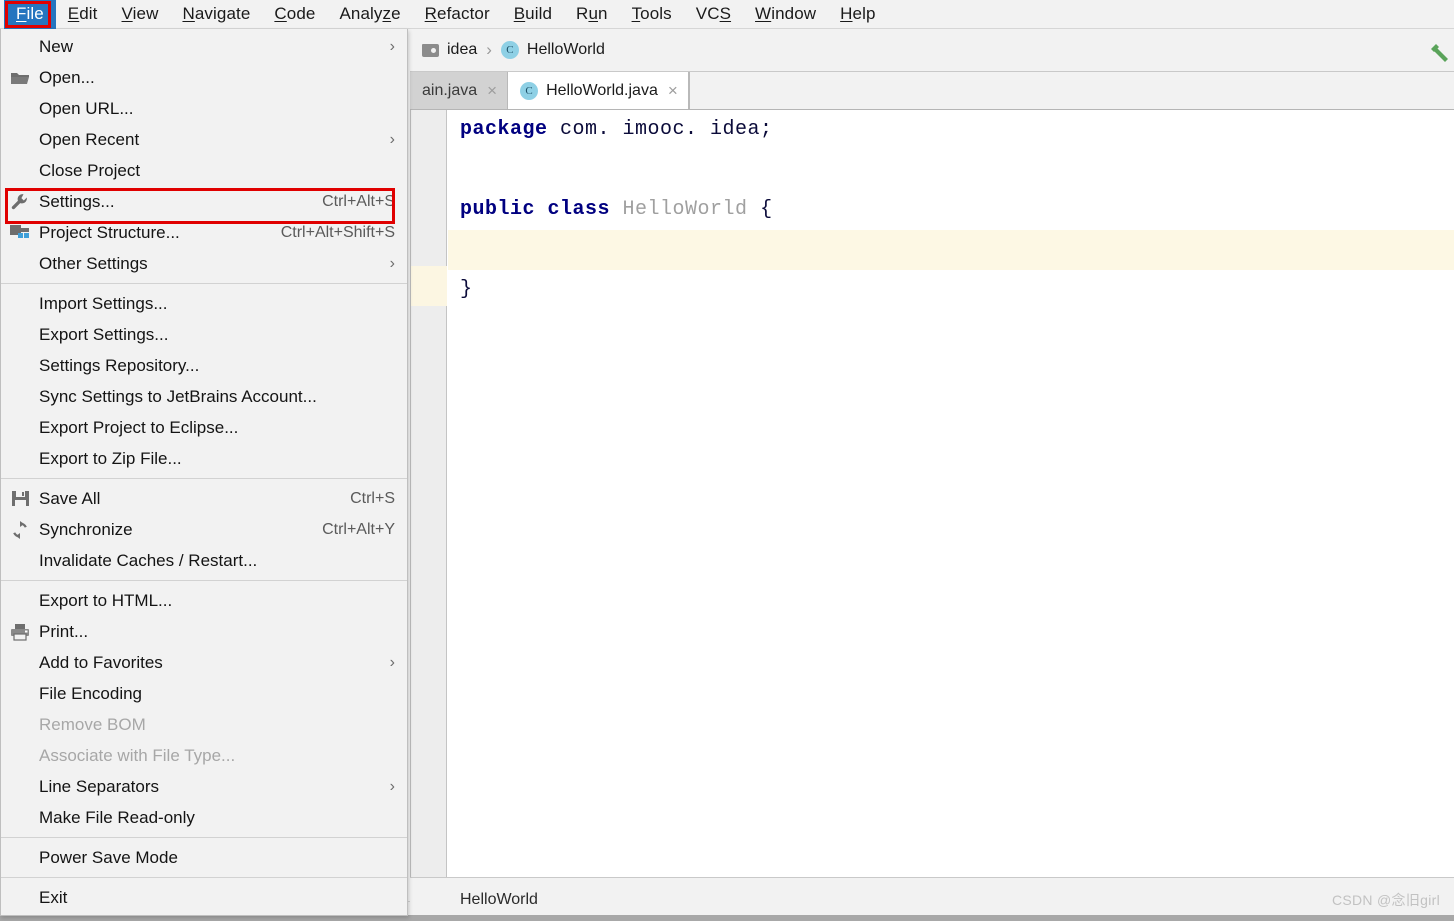  Describe the element at coordinates (457, 14) in the screenshot. I see `menubar-item-refactor: Refactor` at that location.